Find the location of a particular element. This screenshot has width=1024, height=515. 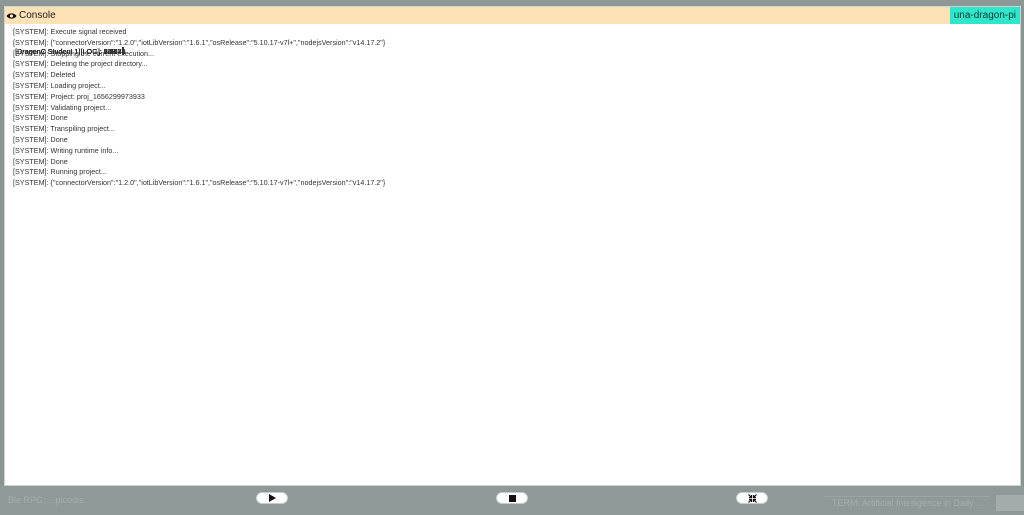

stop-button is located at coordinates (512, 498).